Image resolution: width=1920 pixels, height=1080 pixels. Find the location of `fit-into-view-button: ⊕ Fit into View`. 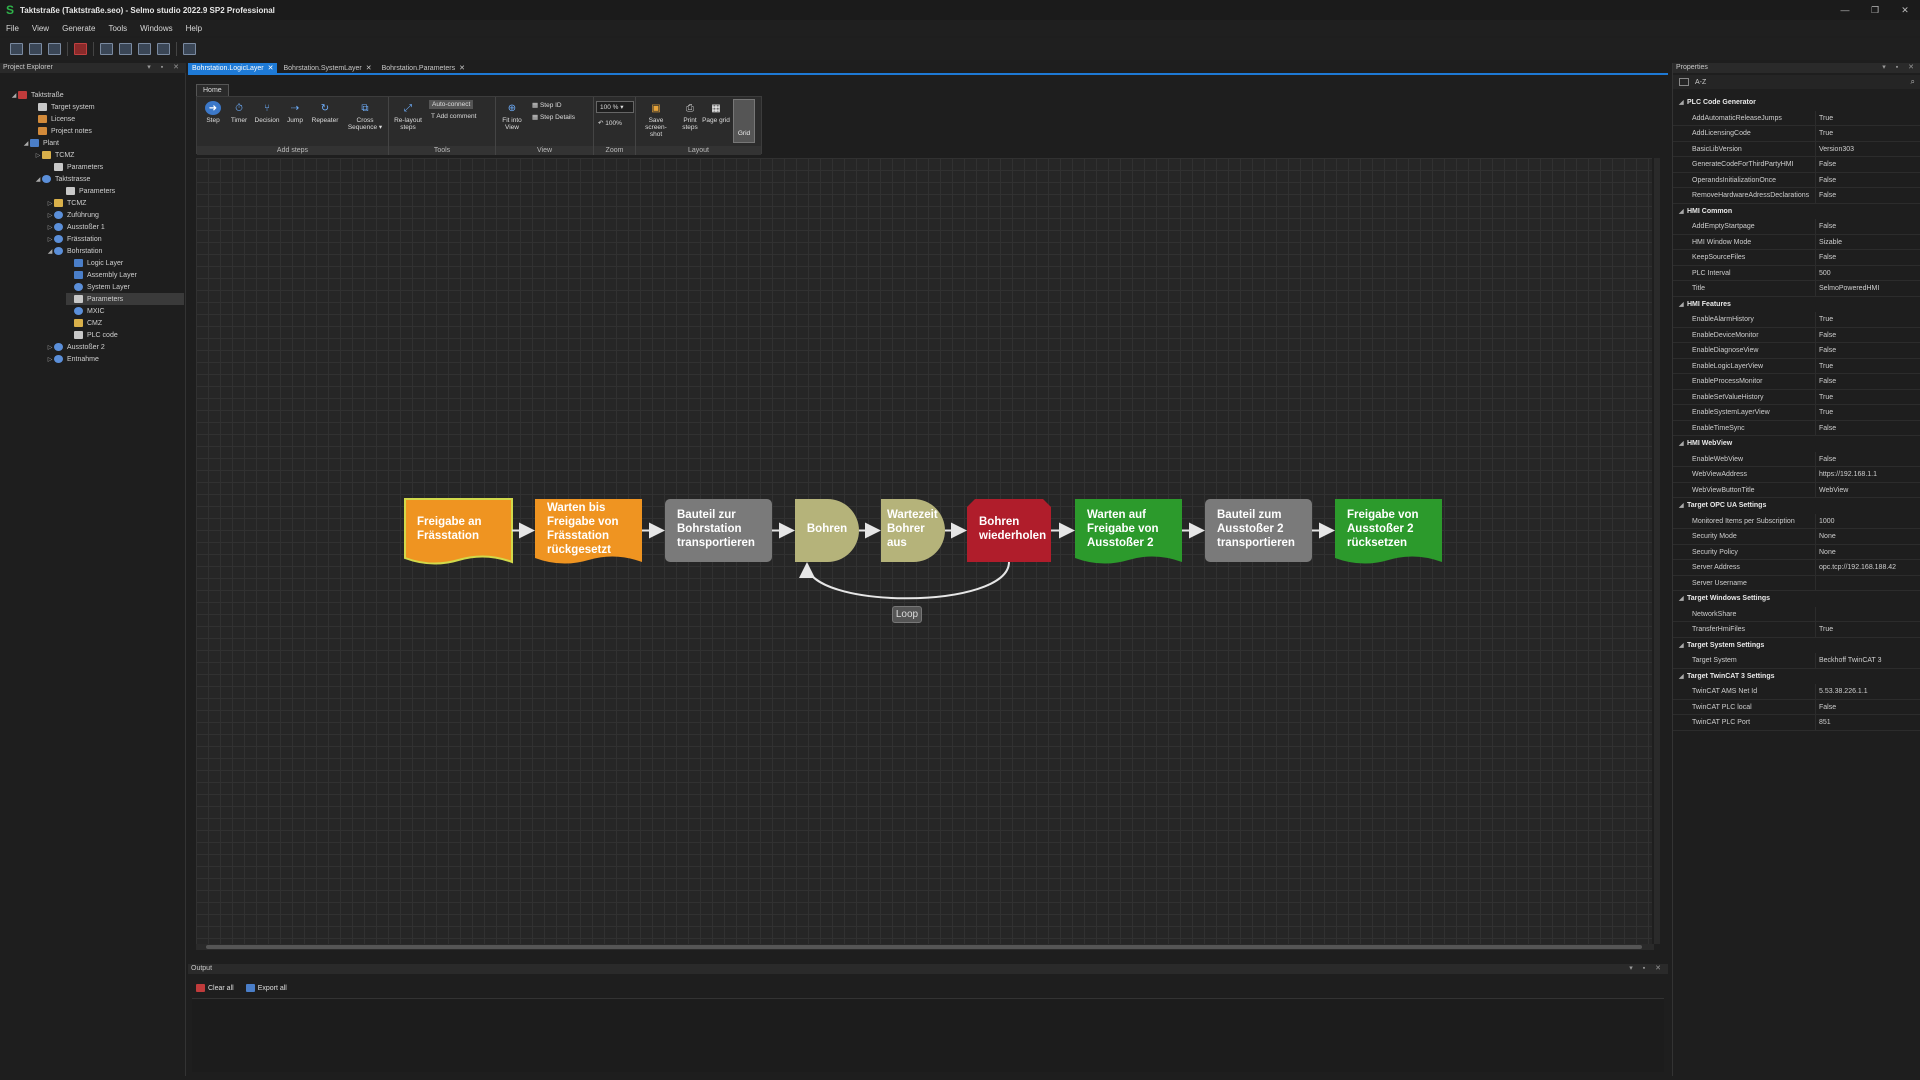

fit-into-view-button: ⊕ Fit into View is located at coordinates (512, 116).